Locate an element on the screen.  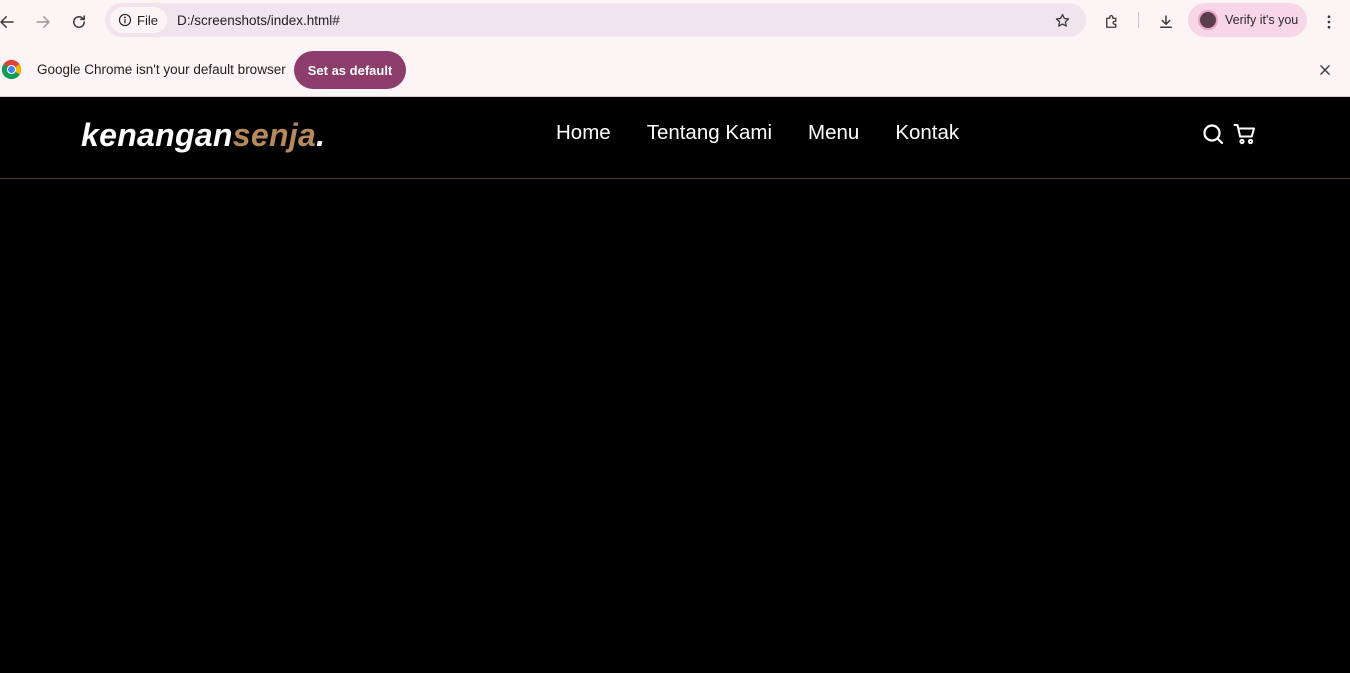
extensions-button is located at coordinates (1112, 22).